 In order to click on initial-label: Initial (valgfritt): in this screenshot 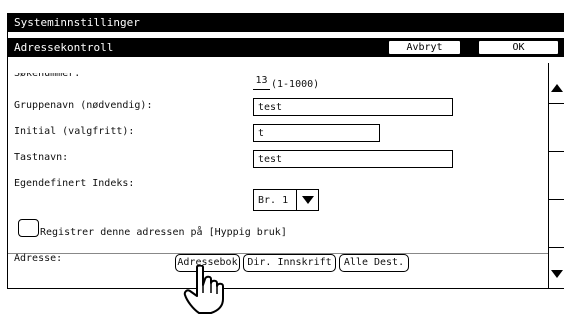, I will do `click(74, 131)`.